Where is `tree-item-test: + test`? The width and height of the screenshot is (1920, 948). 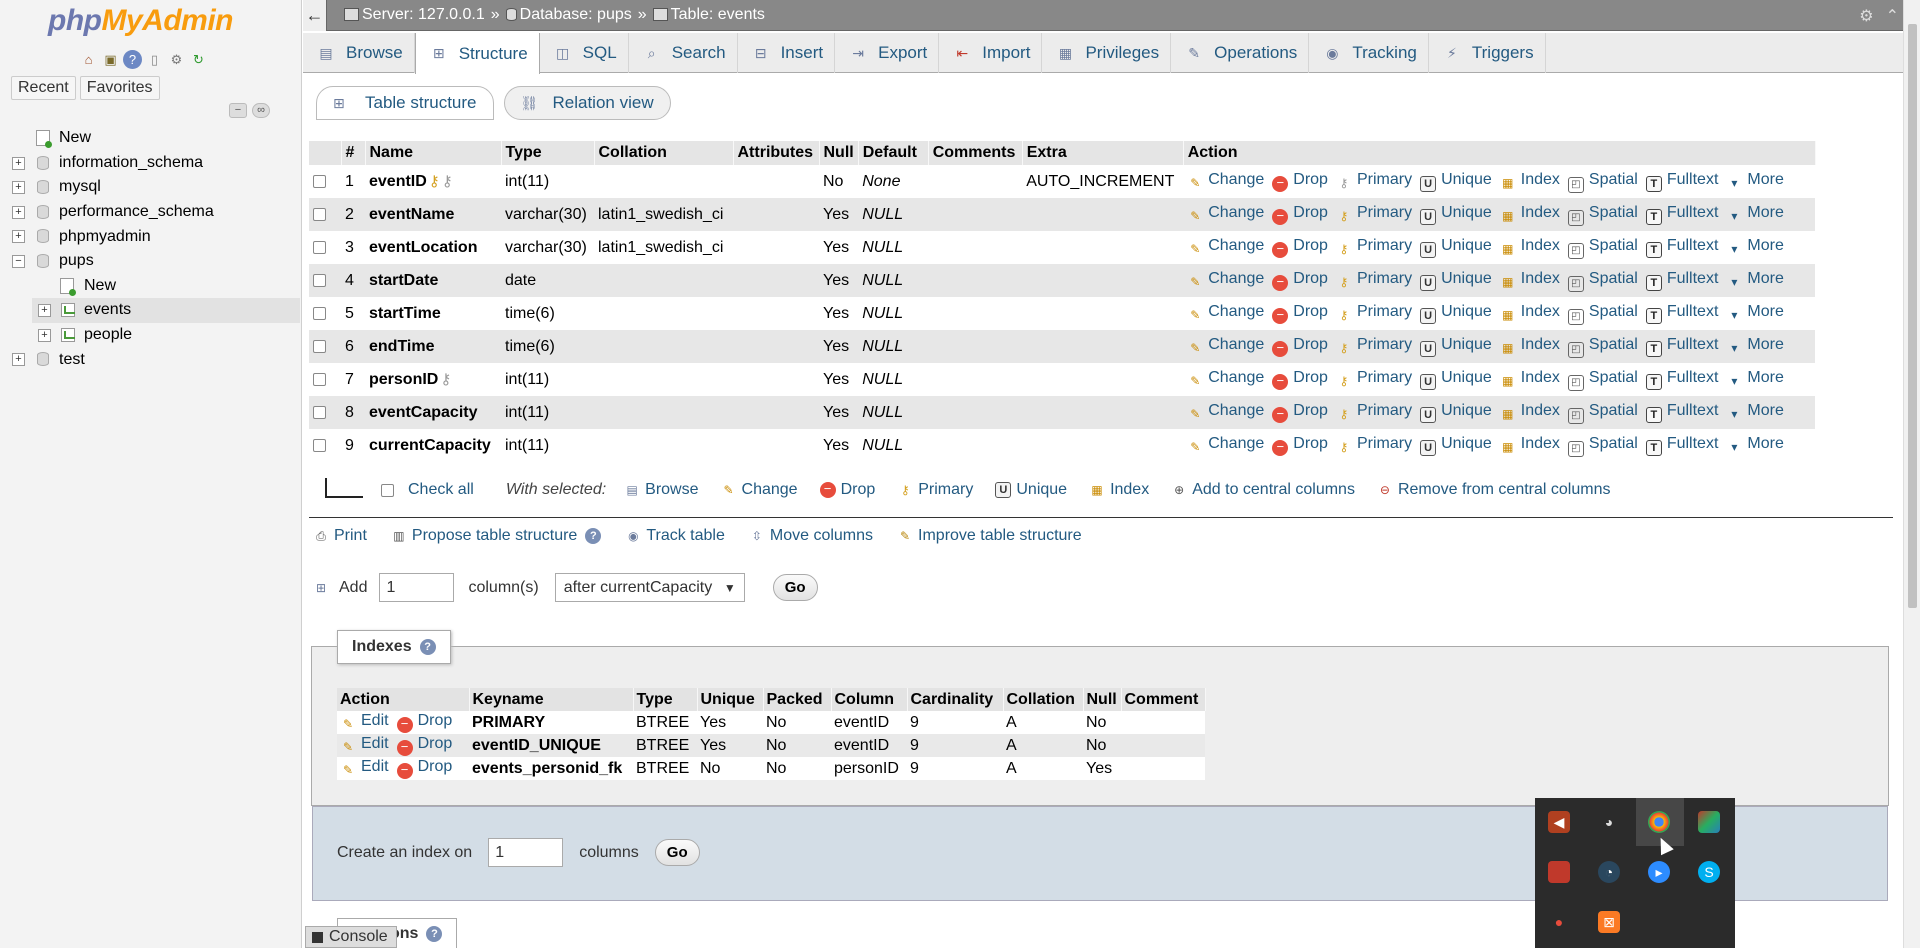 tree-item-test: + test is located at coordinates (150, 359).